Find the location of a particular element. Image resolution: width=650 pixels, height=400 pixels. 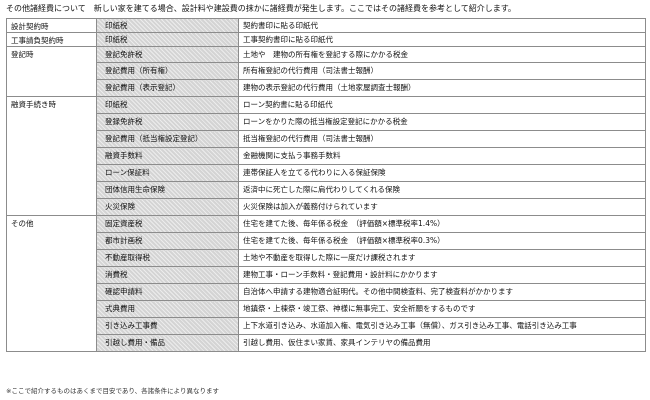

cost-name-cell: 登録免許税 is located at coordinates (167, 122).